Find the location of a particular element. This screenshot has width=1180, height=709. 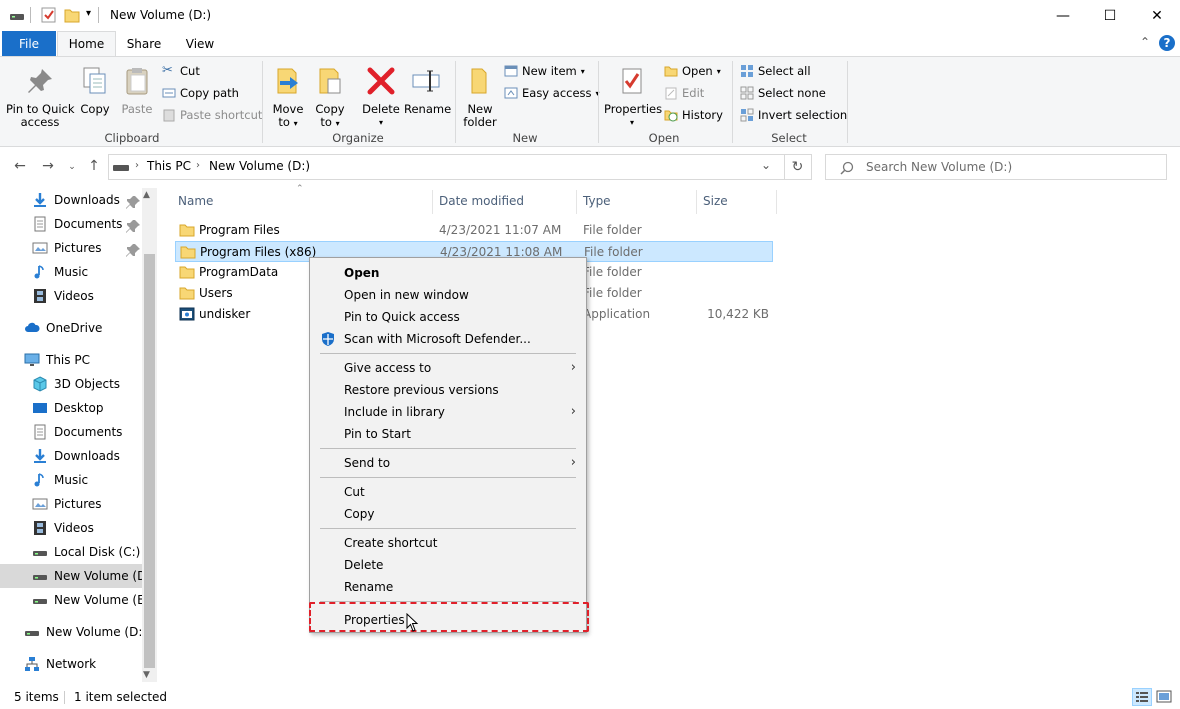

maximize-button: ☐ is located at coordinates (1110, 15).